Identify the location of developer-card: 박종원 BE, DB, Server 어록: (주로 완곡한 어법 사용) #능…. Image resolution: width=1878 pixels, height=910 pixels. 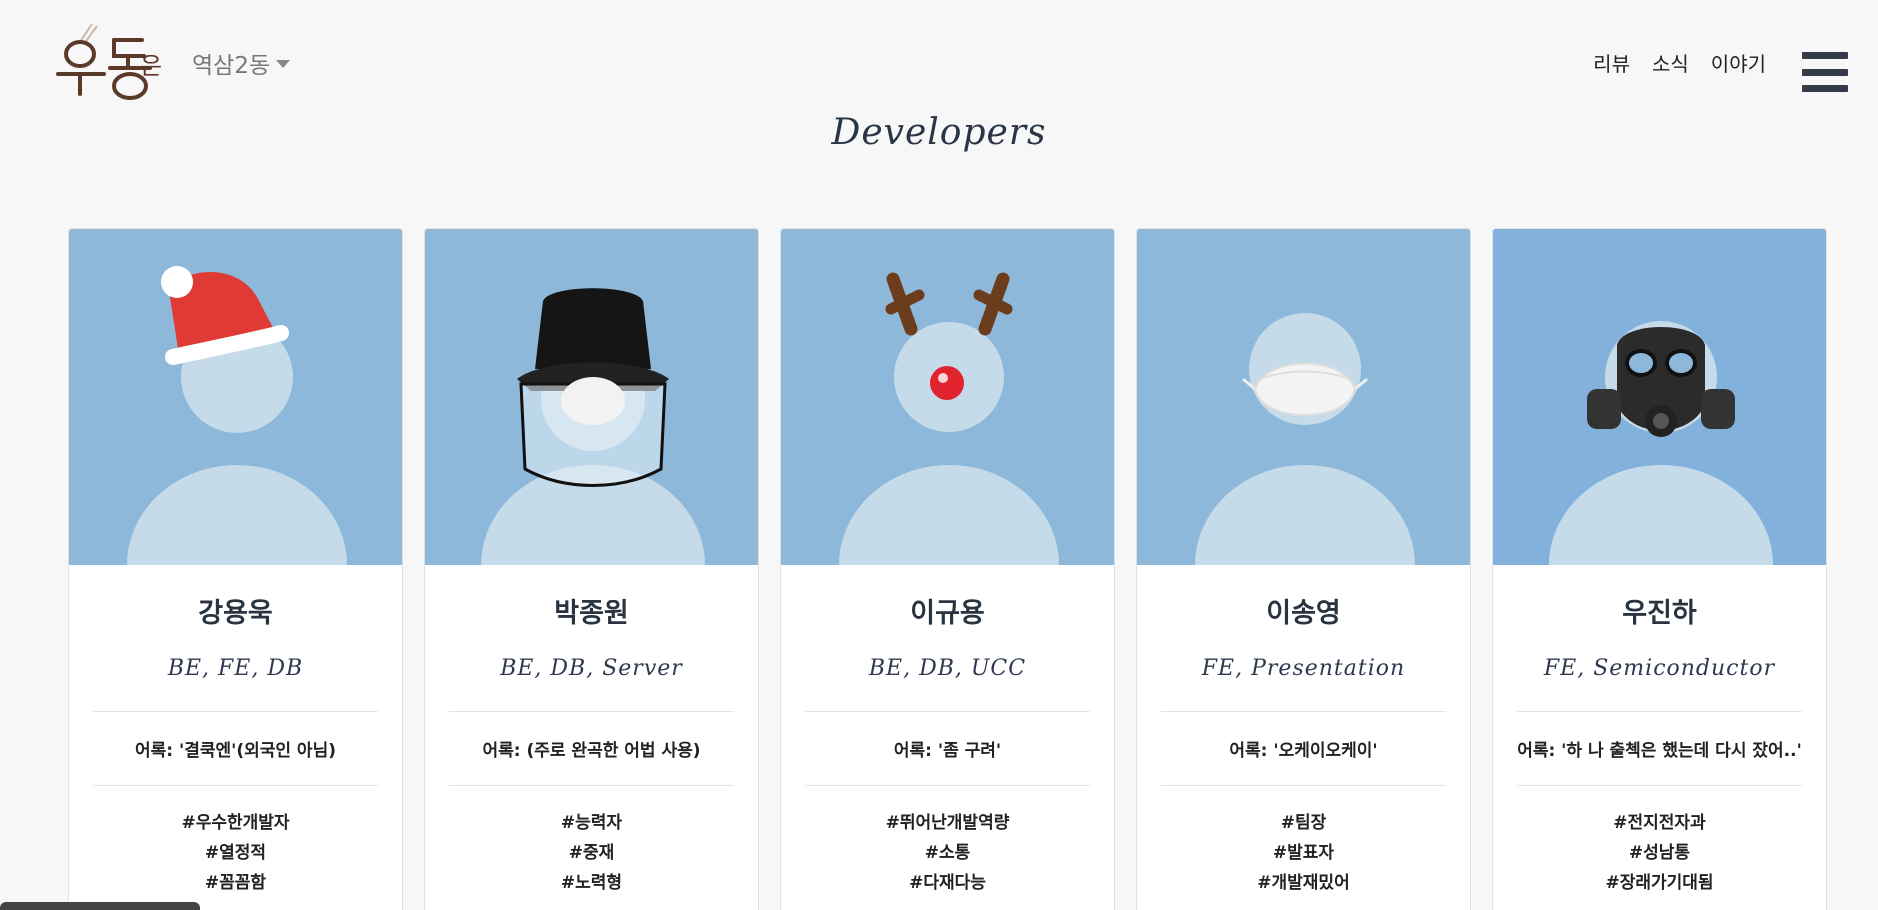
(591, 569).